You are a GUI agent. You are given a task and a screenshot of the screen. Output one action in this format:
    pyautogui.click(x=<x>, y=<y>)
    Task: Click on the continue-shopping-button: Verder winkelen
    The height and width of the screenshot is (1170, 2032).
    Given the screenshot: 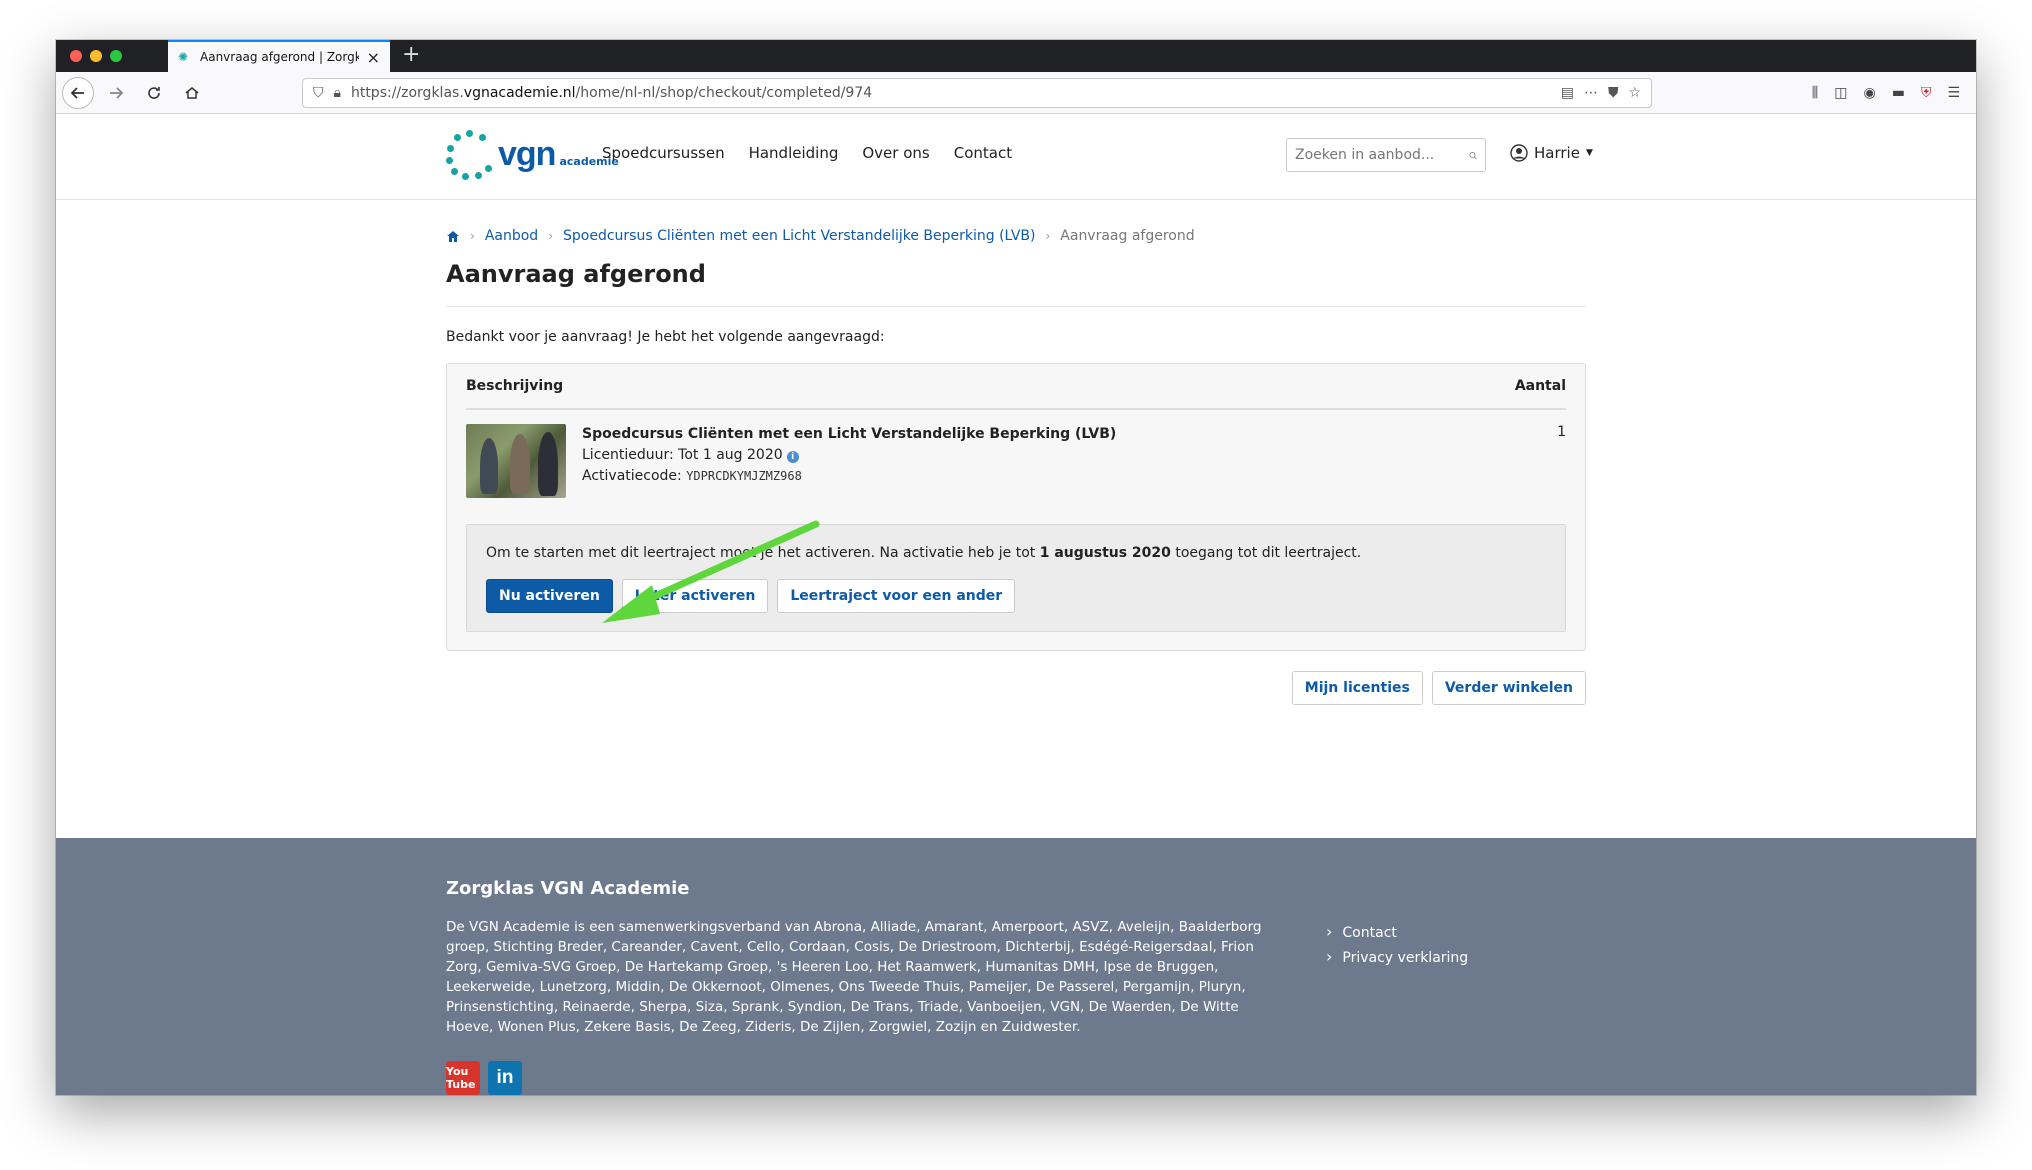 What is the action you would take?
    pyautogui.click(x=1508, y=688)
    